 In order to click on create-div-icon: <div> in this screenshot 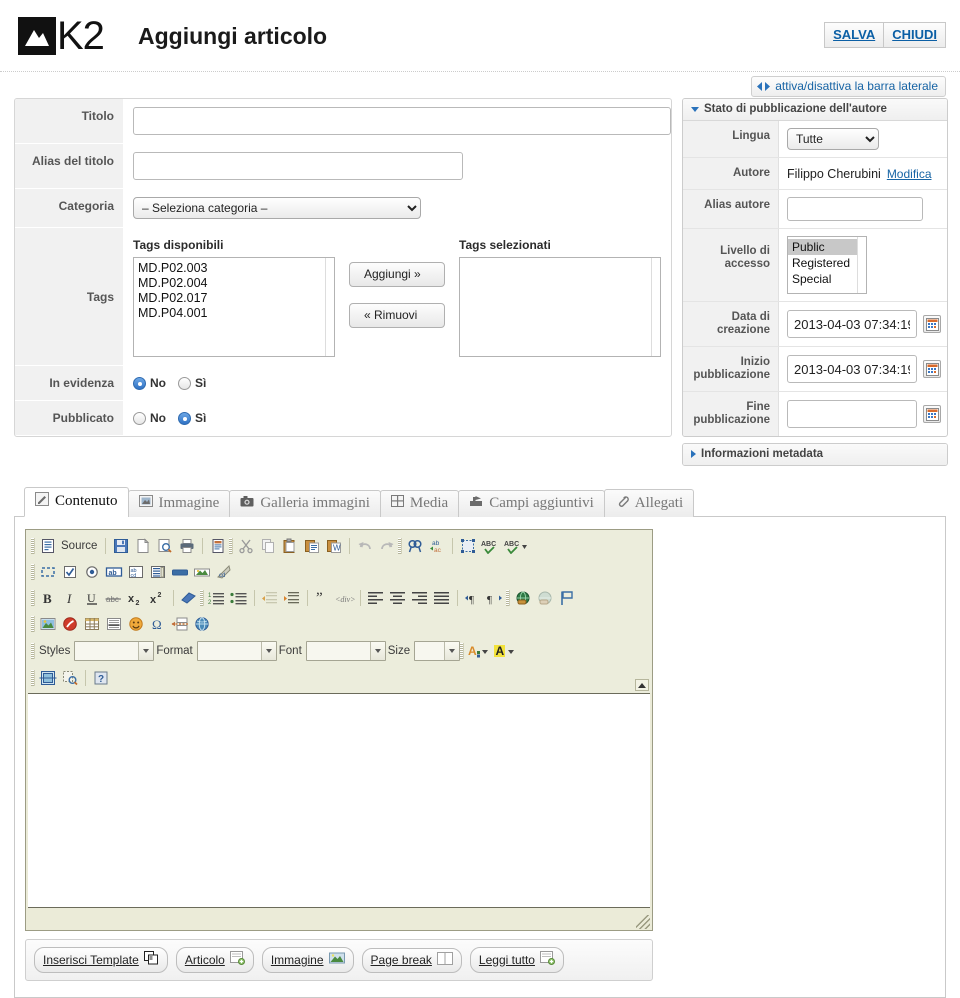, I will do `click(345, 598)`.